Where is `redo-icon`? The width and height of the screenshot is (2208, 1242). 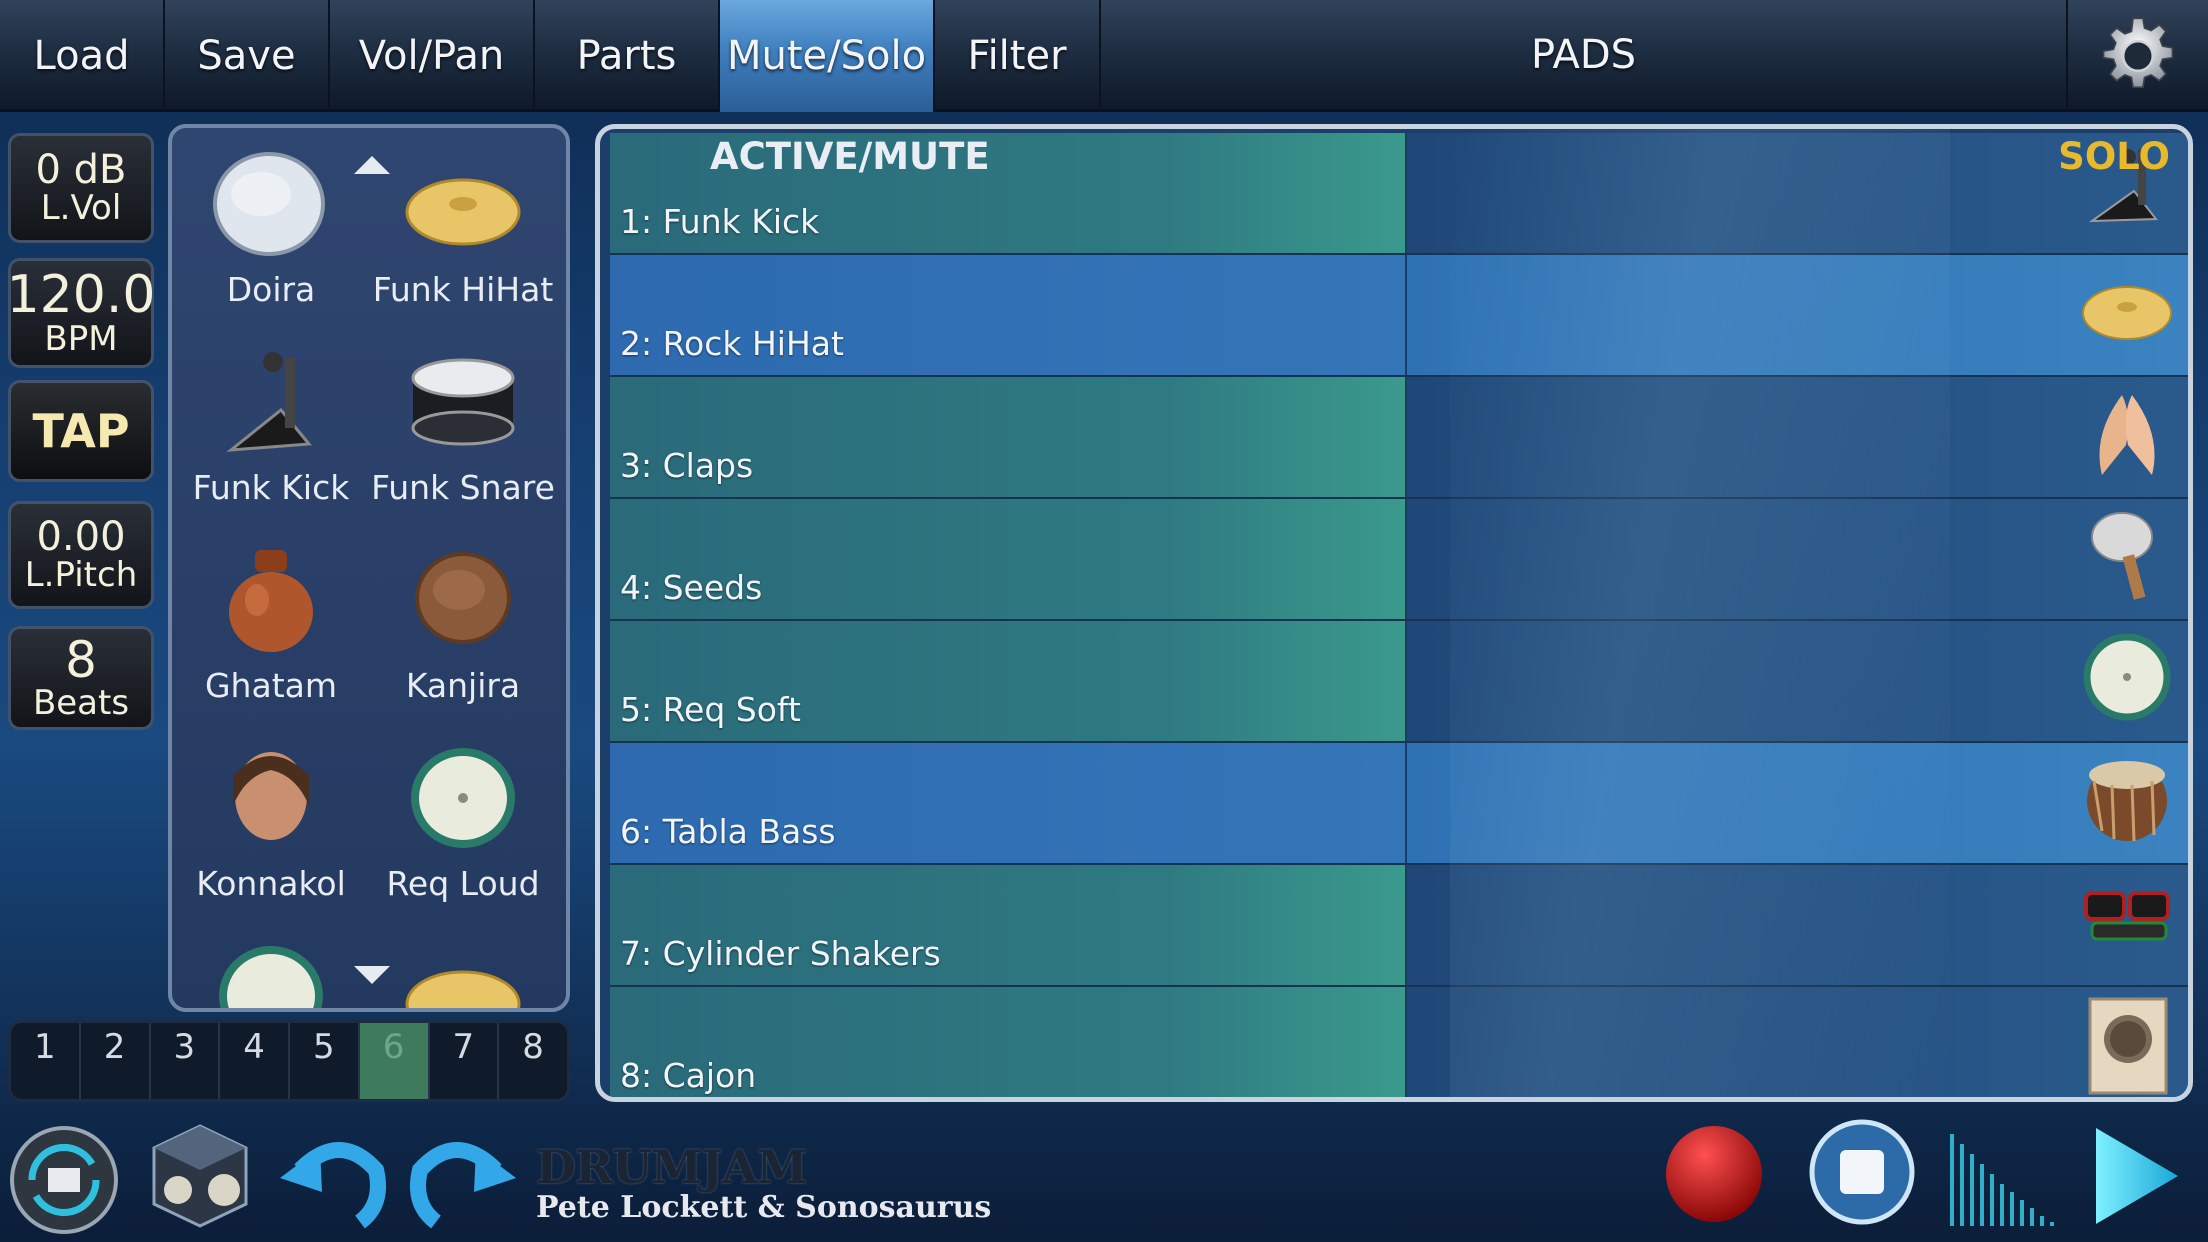
redo-icon is located at coordinates (463, 1180).